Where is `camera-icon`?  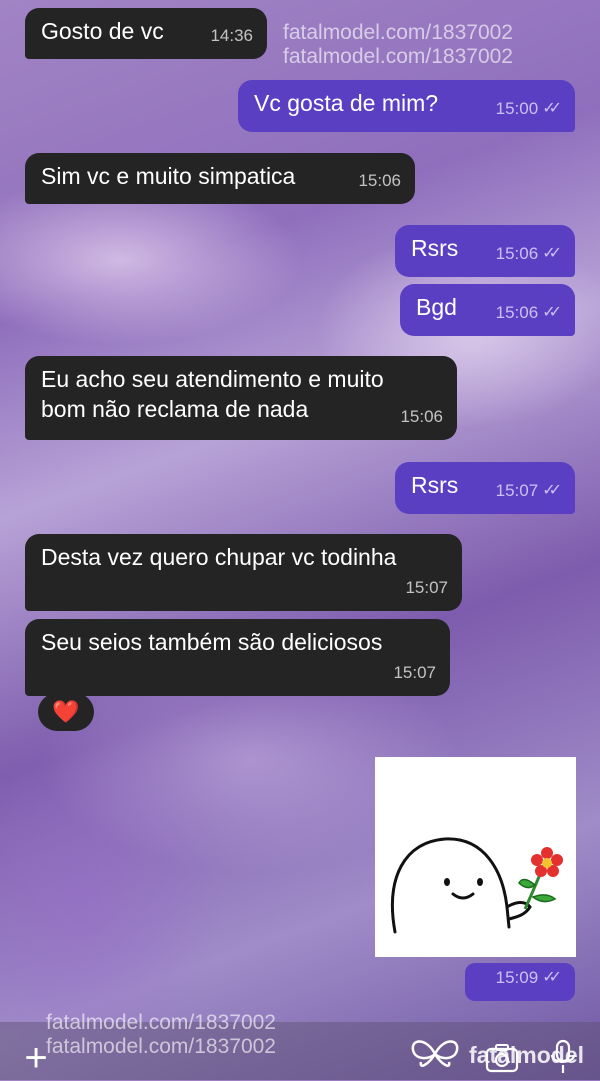
camera-icon is located at coordinates (502, 1058).